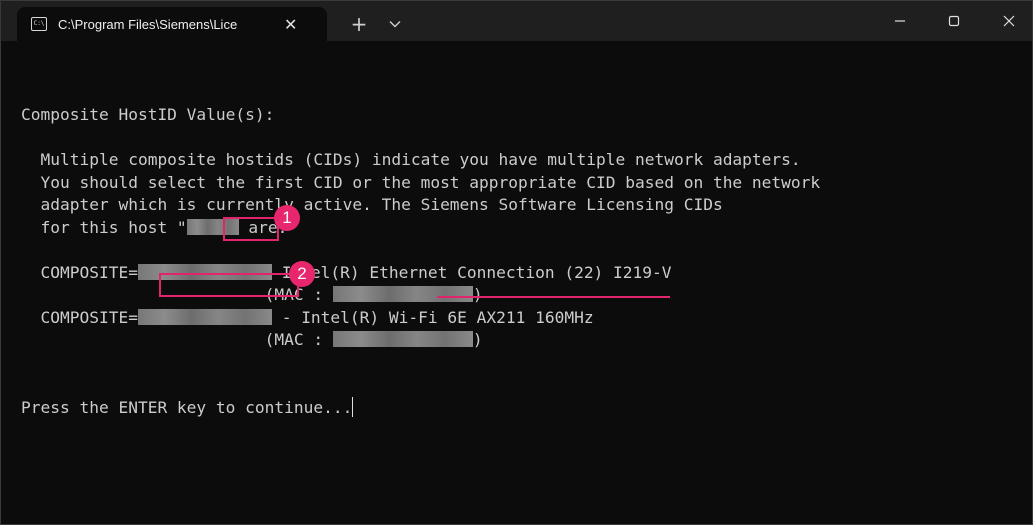 The image size is (1033, 525). I want to click on minimize-icon, so click(900, 21).